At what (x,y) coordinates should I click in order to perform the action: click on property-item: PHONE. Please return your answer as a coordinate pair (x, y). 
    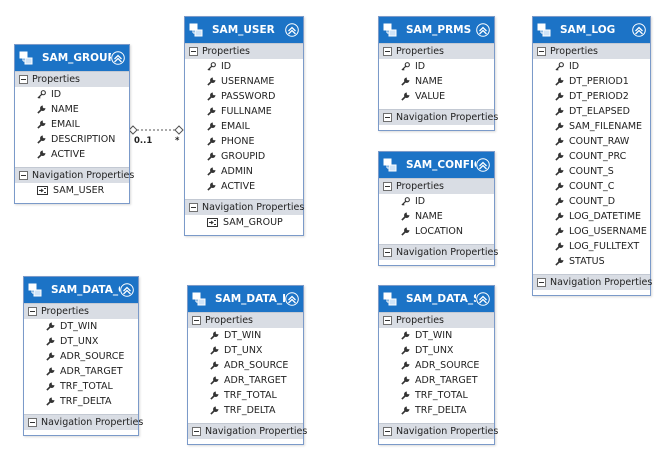
    Looking at the image, I should click on (244, 141).